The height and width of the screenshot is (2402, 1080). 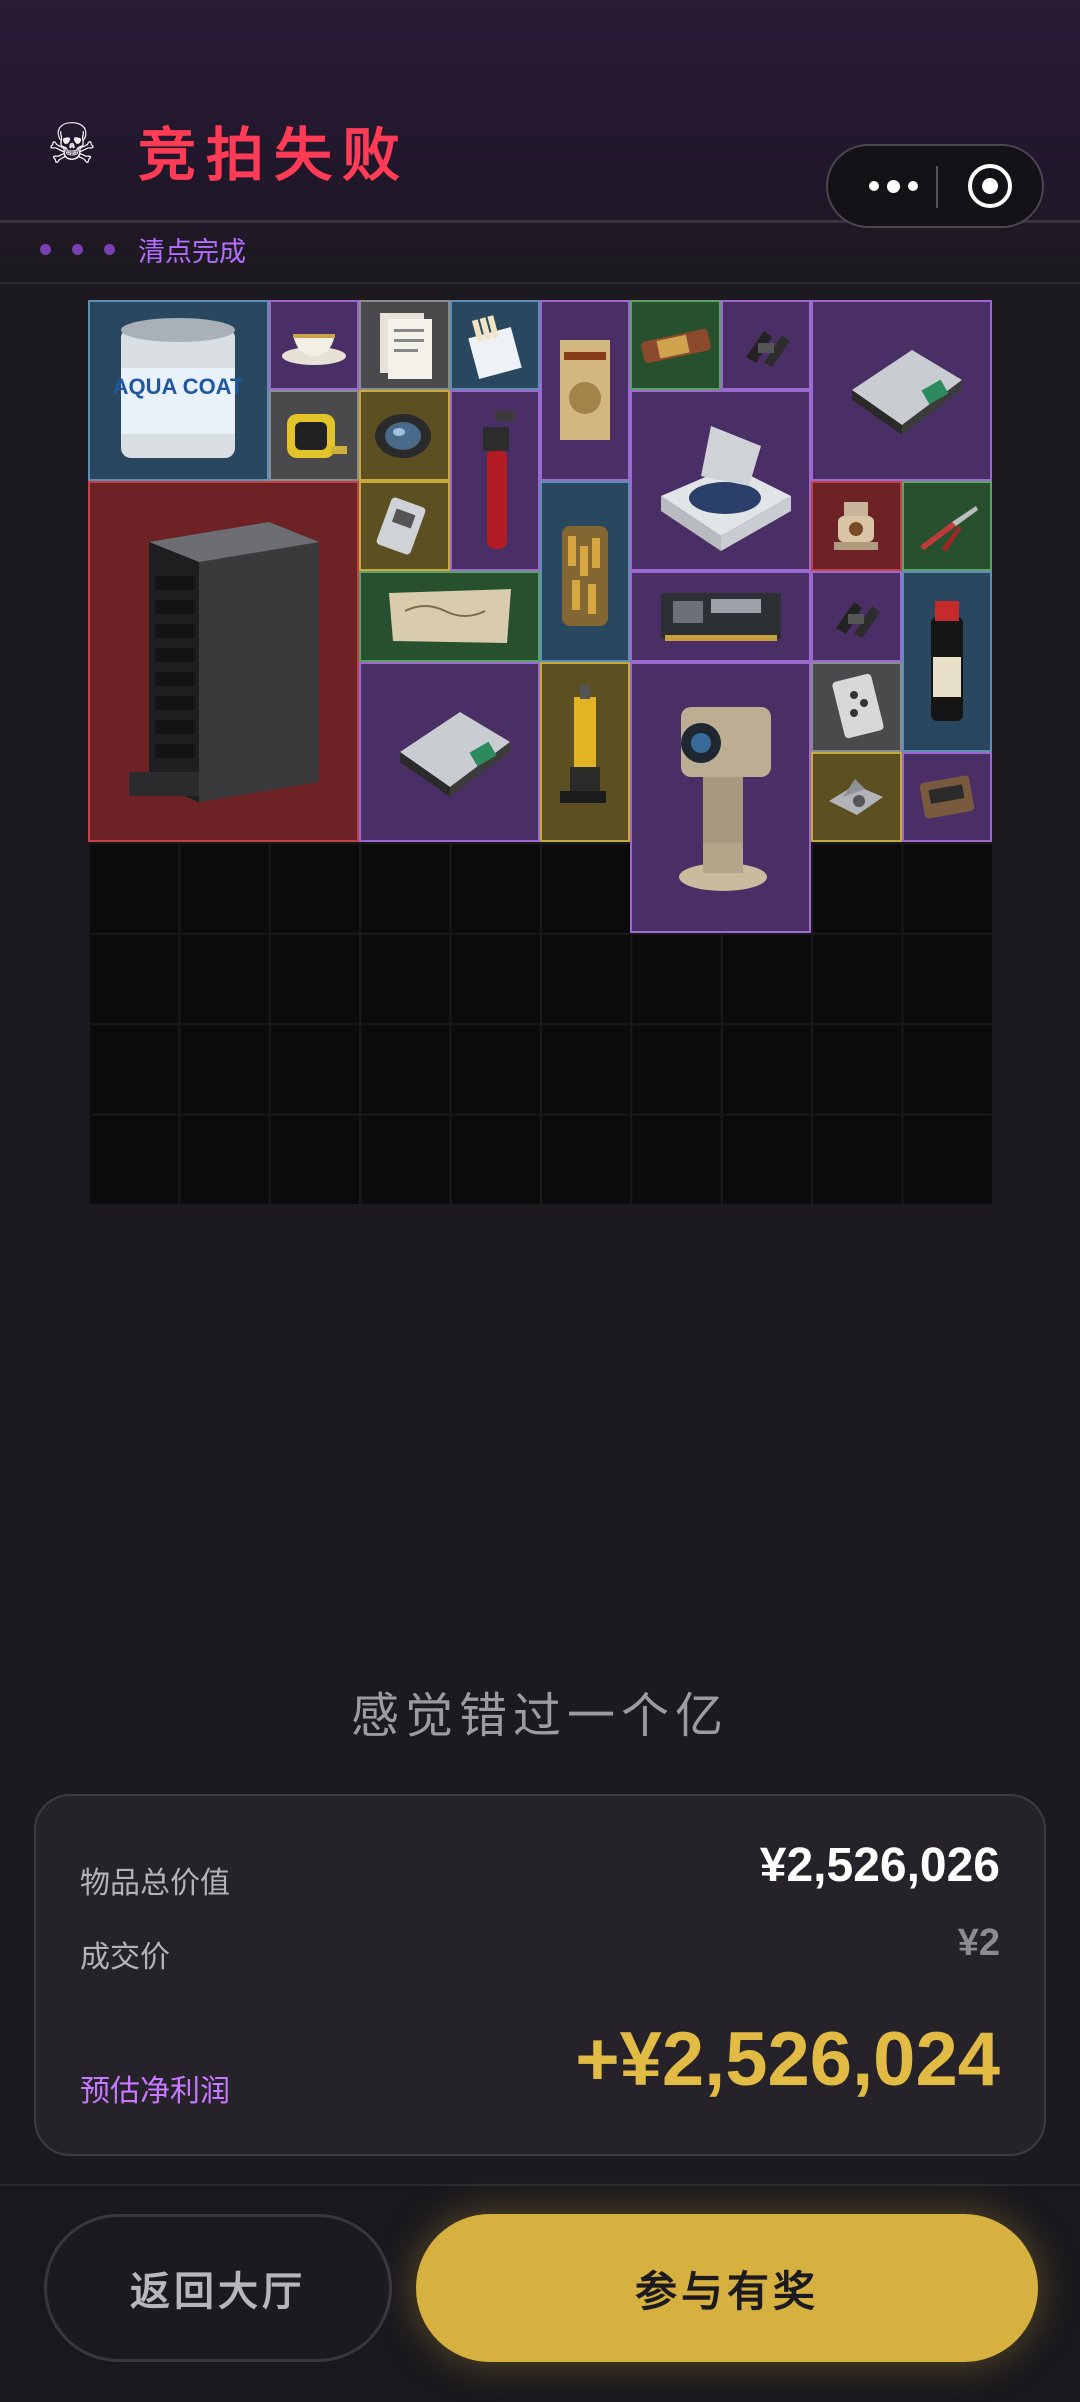 I want to click on valve-icon, so click(x=856, y=526).